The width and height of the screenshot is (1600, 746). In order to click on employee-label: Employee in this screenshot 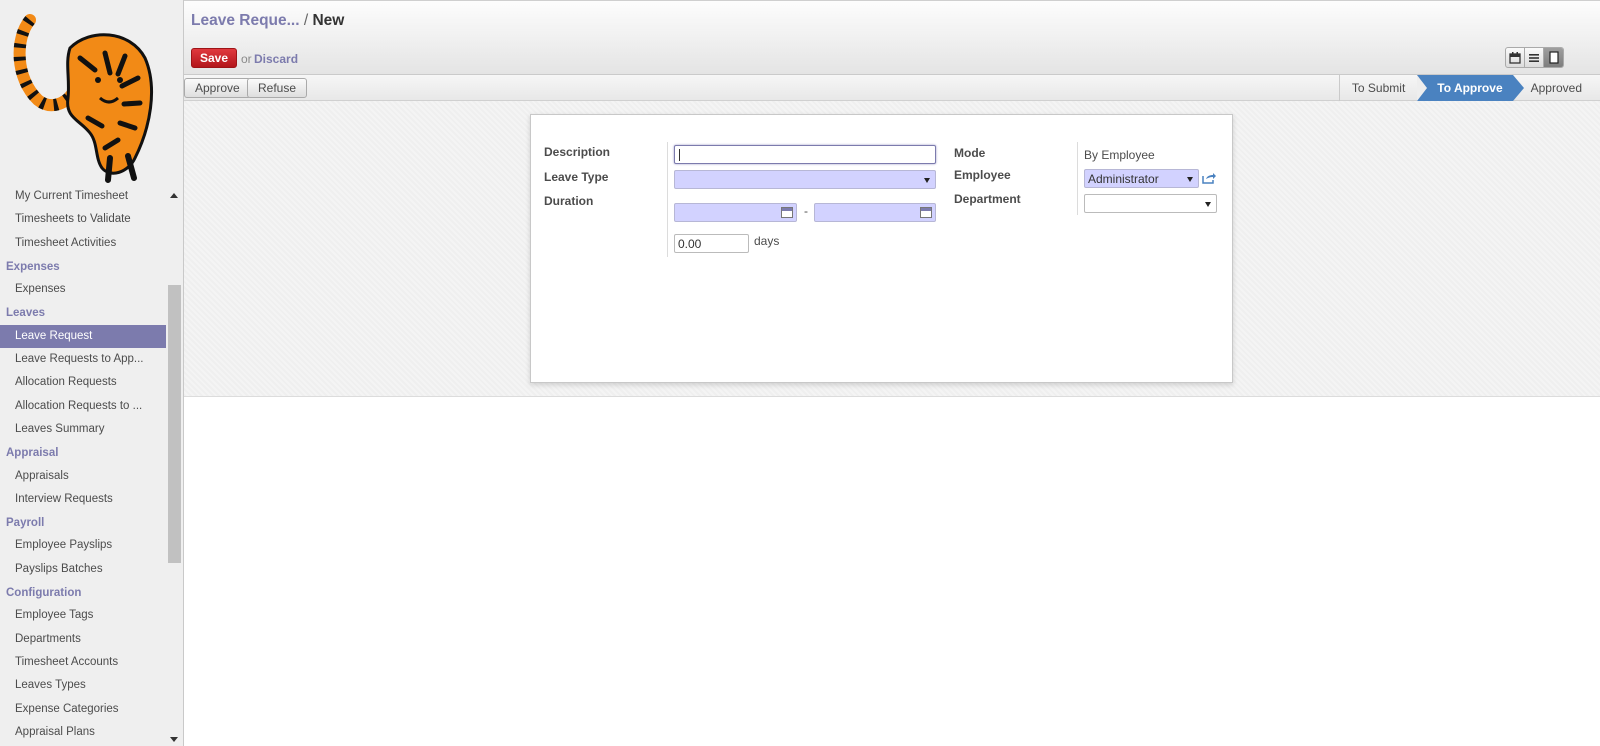, I will do `click(982, 175)`.